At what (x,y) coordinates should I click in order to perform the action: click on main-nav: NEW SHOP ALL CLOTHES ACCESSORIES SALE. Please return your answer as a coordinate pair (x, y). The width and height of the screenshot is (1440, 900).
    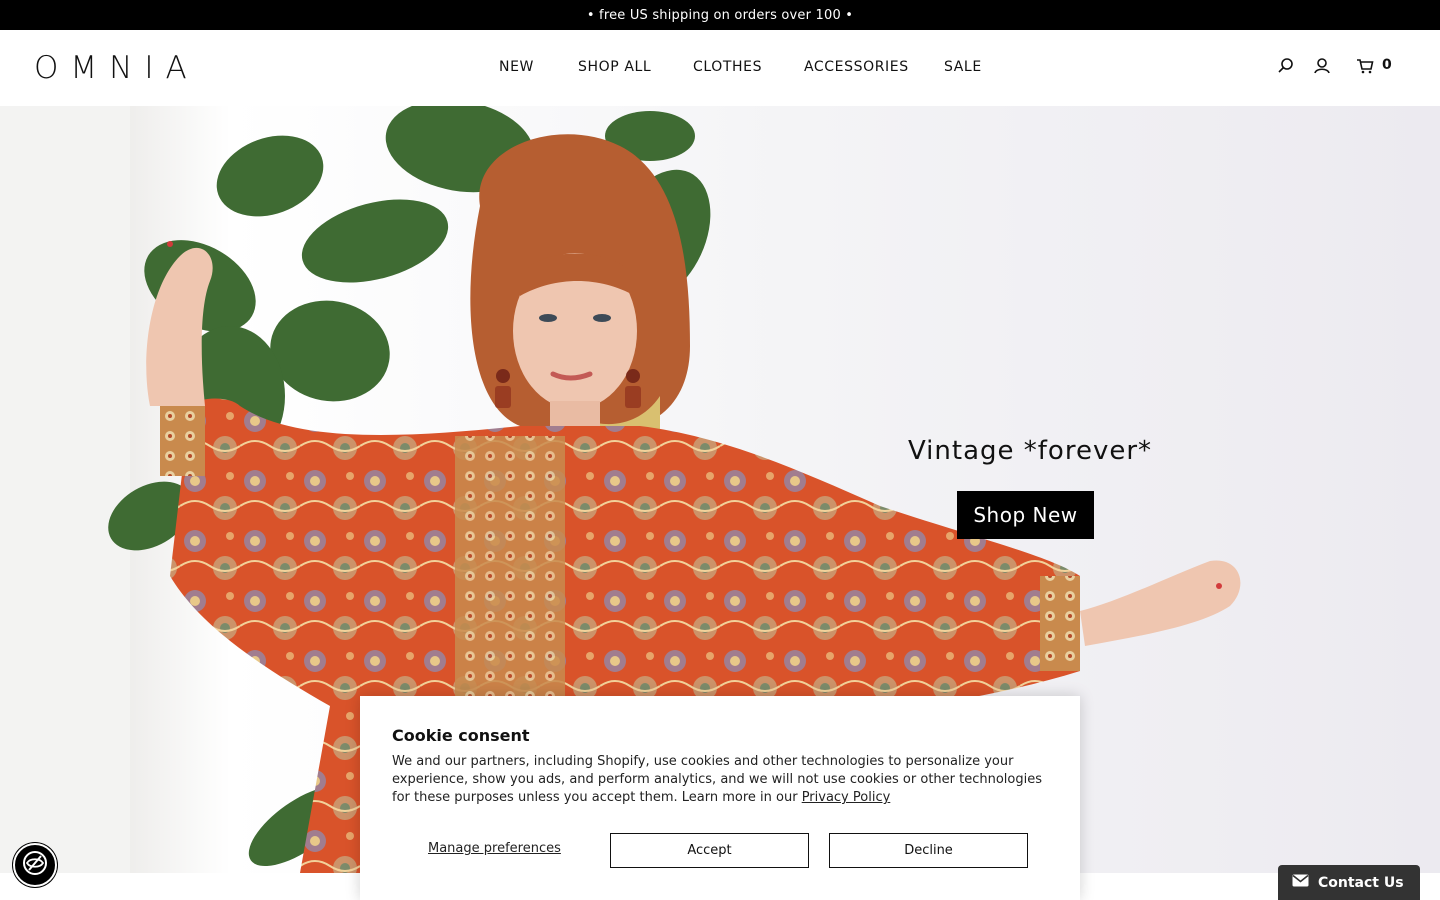
    Looking at the image, I should click on (720, 68).